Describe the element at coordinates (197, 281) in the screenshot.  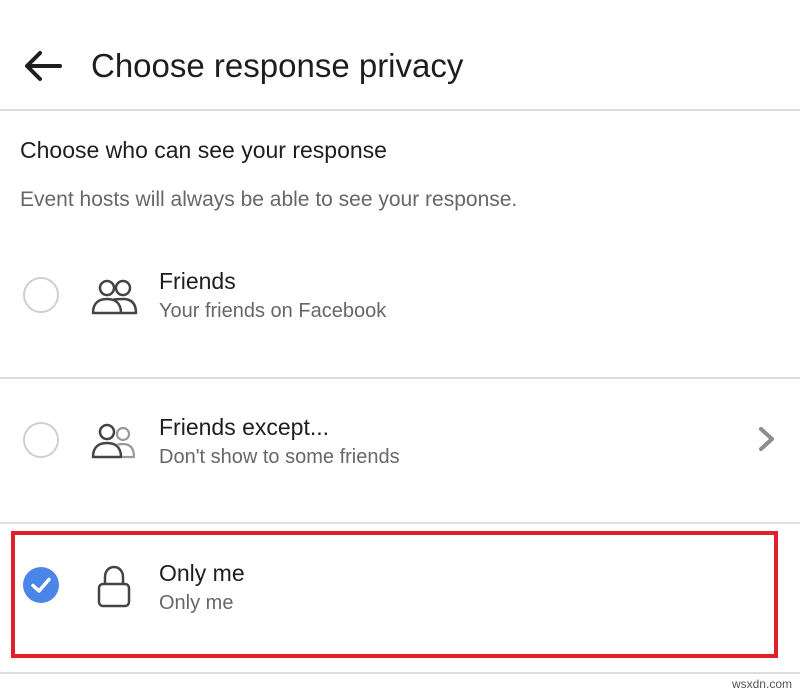
I see `option-title: Friends` at that location.